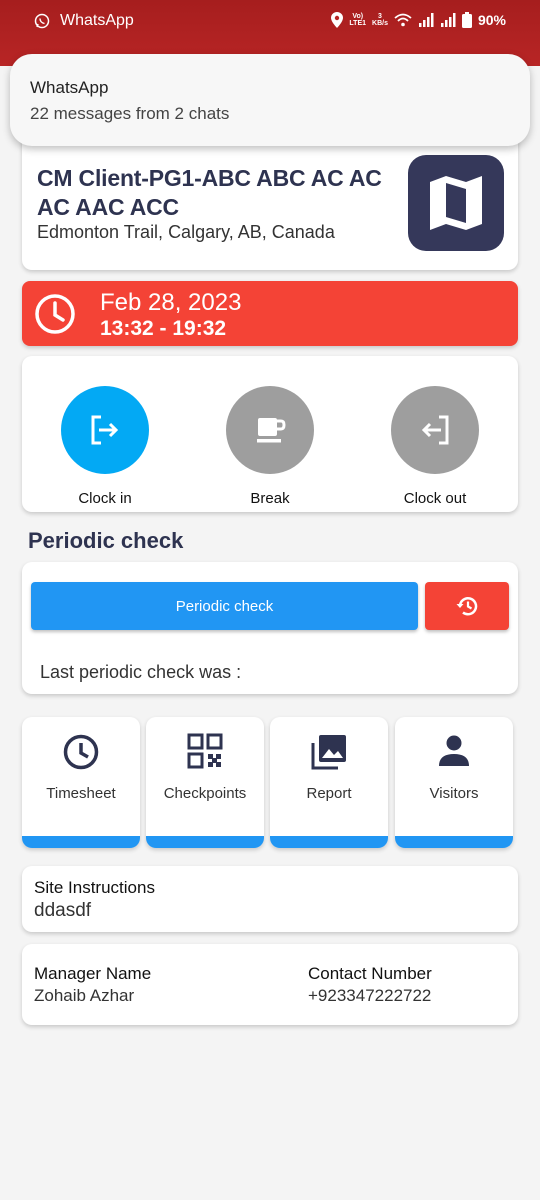 This screenshot has width=540, height=1200. I want to click on manager-name-label: Manager Name, so click(93, 973).